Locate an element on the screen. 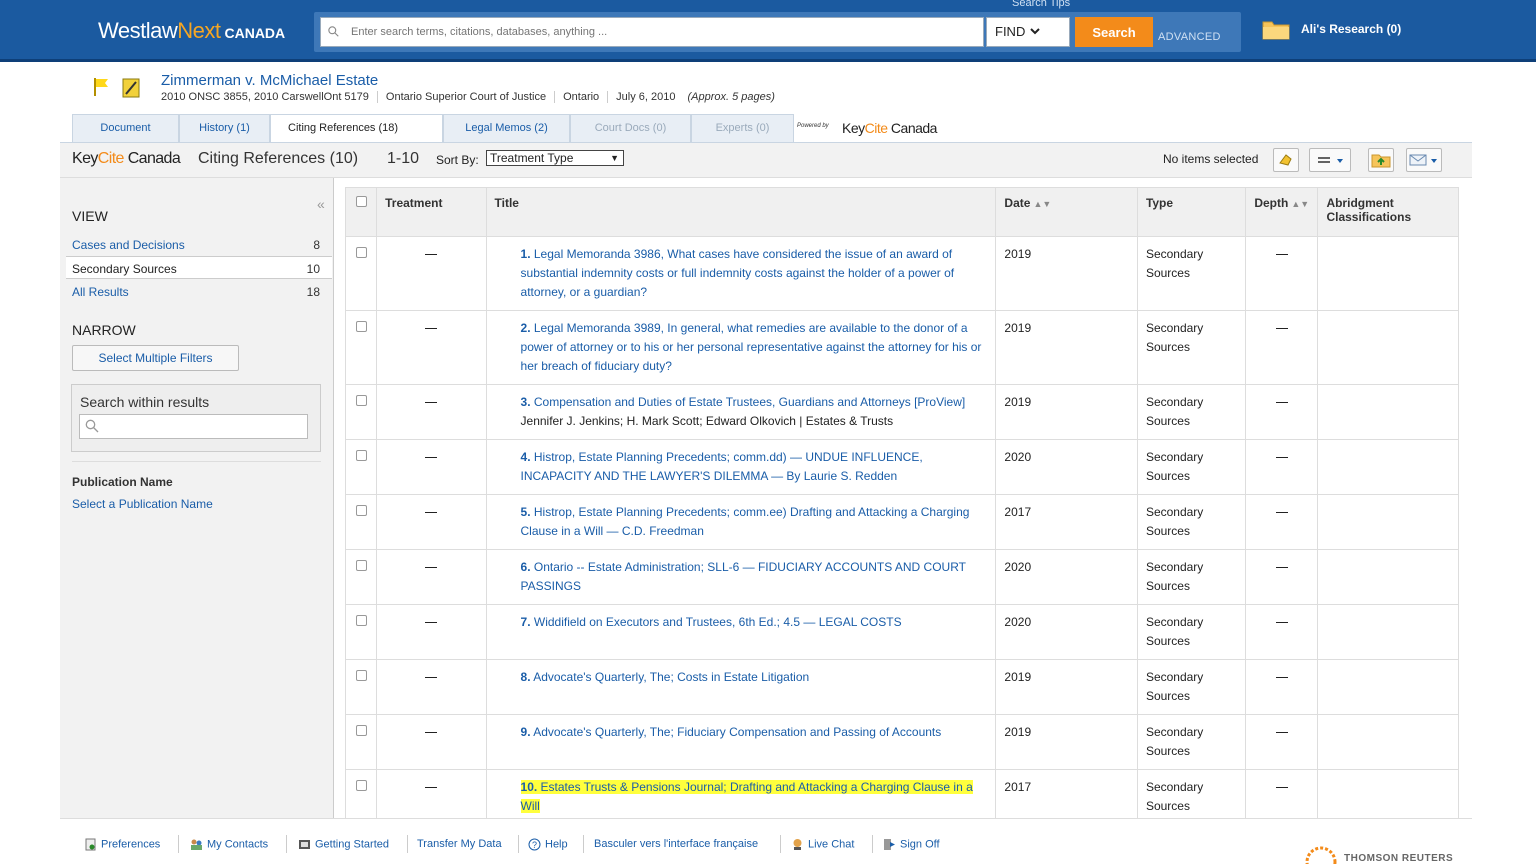 This screenshot has height=864, width=1536. result-number: 5. is located at coordinates (525, 512).